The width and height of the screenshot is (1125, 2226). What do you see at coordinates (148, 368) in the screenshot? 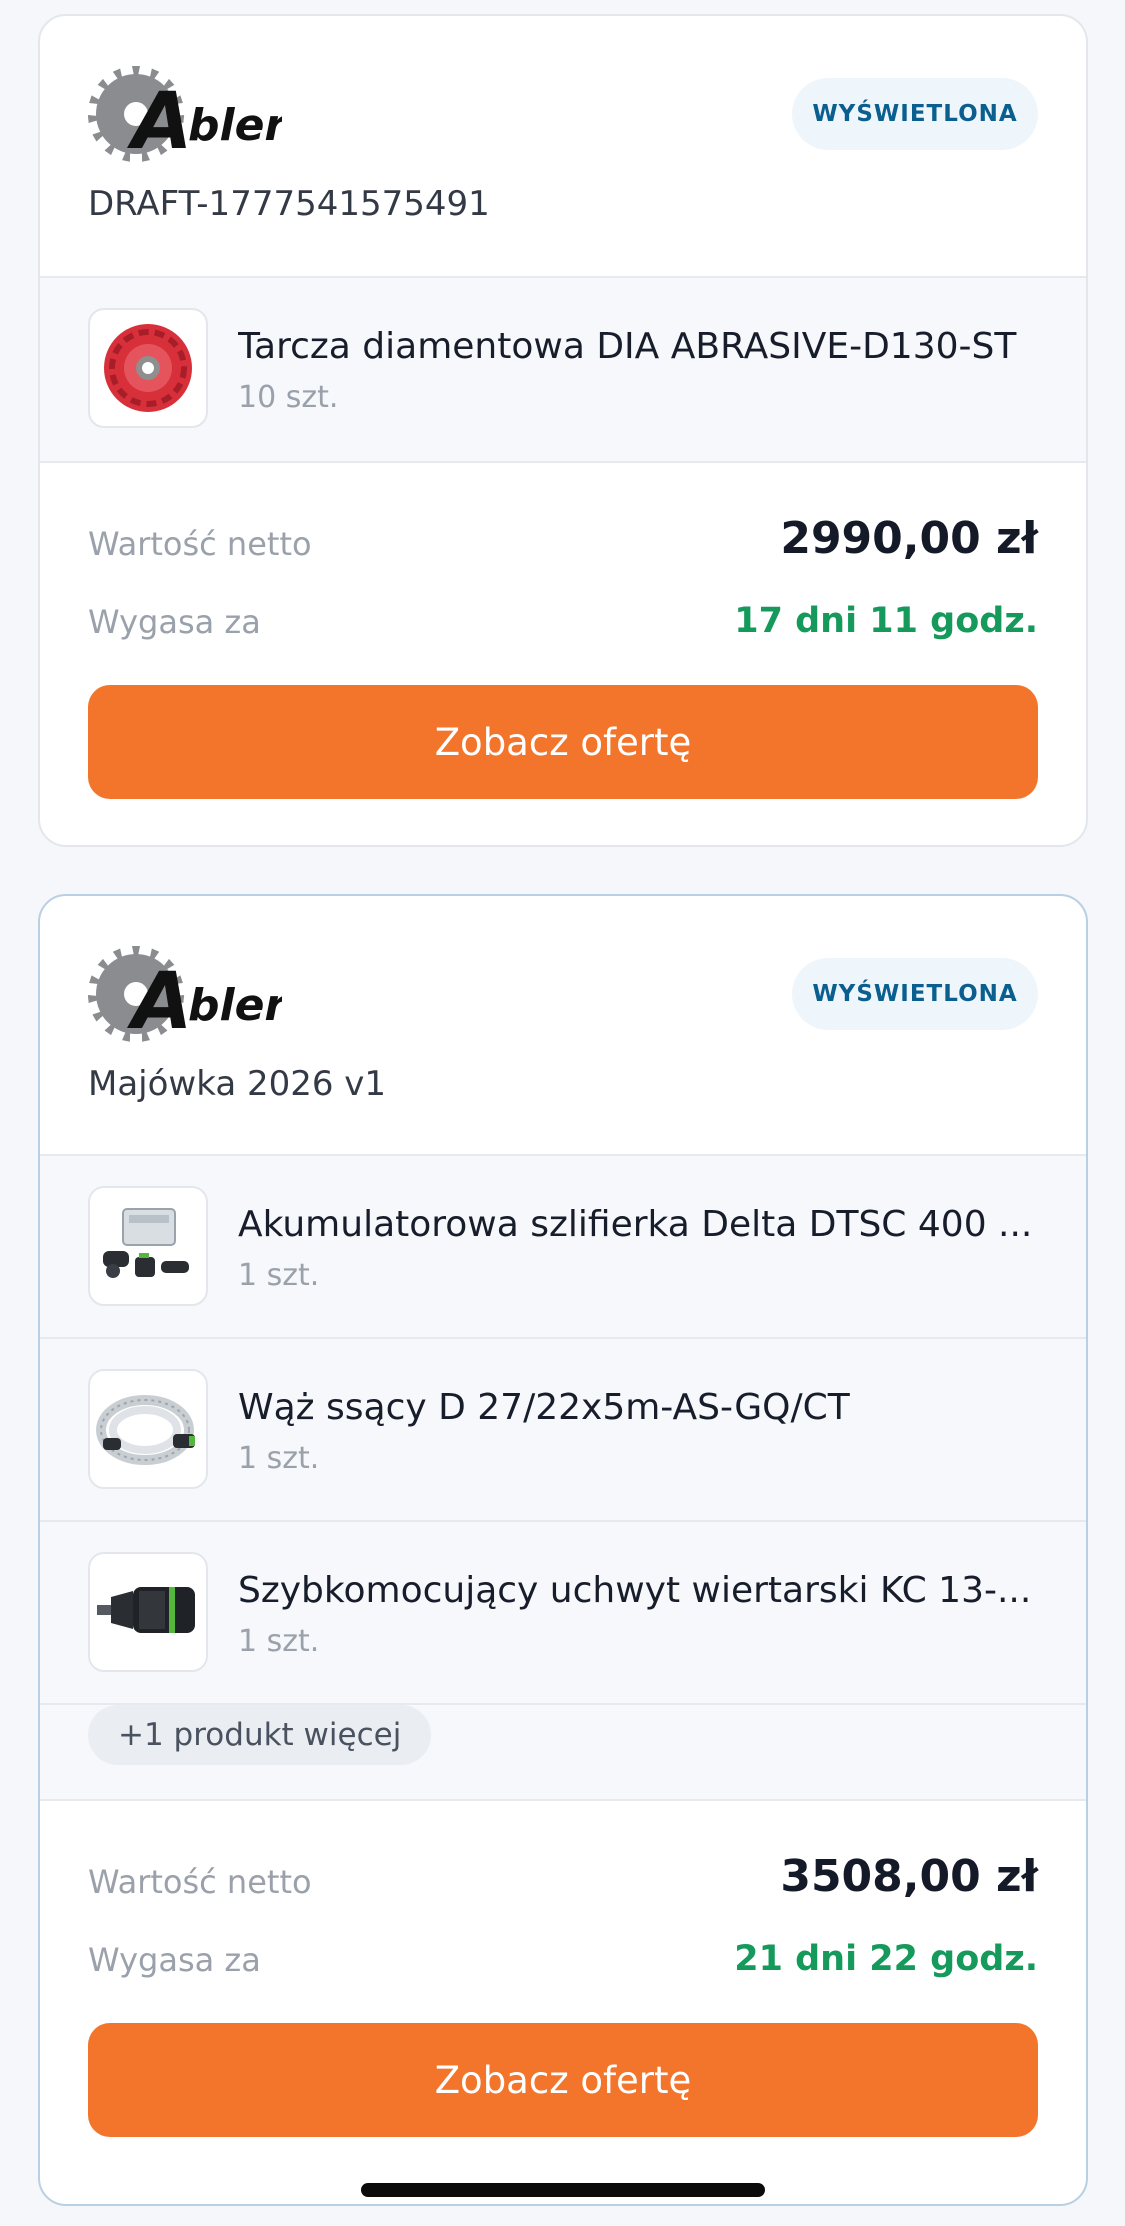
I see `diamond-disc-icon` at bounding box center [148, 368].